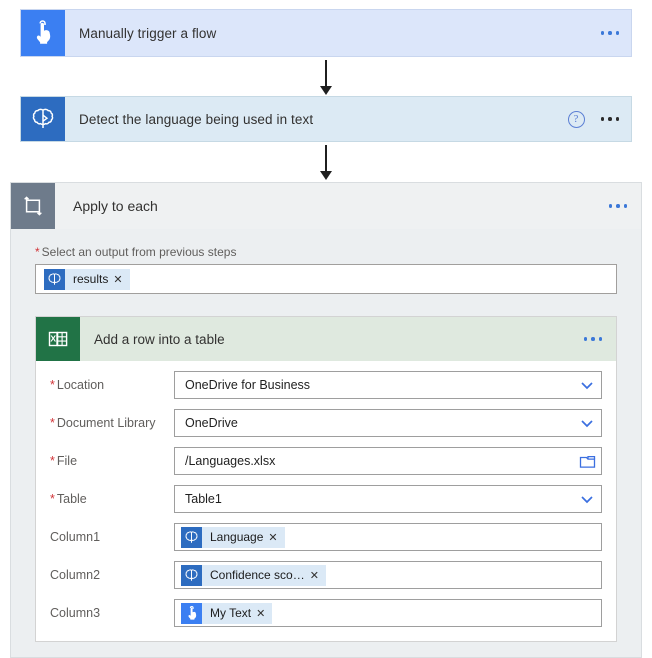 This screenshot has width=652, height=658. I want to click on loop-icon, so click(33, 206).